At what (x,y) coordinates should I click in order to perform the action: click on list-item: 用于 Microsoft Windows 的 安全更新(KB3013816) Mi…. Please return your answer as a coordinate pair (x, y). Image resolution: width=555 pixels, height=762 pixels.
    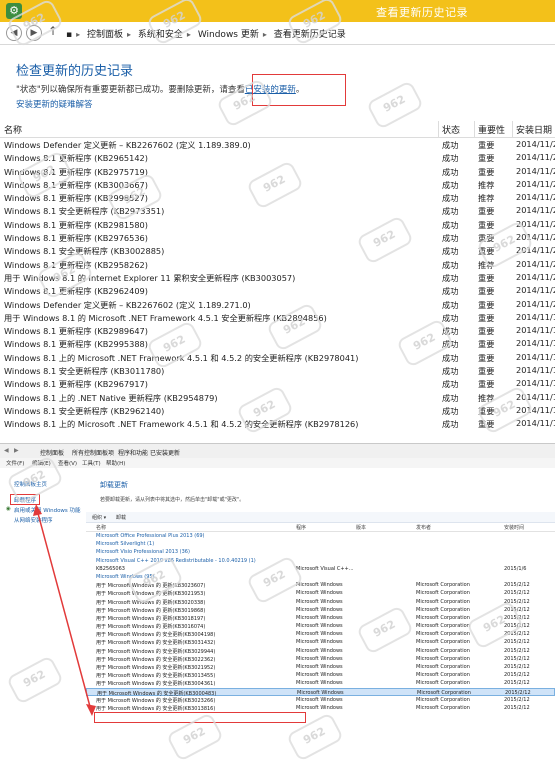
    Looking at the image, I should click on (320, 708).